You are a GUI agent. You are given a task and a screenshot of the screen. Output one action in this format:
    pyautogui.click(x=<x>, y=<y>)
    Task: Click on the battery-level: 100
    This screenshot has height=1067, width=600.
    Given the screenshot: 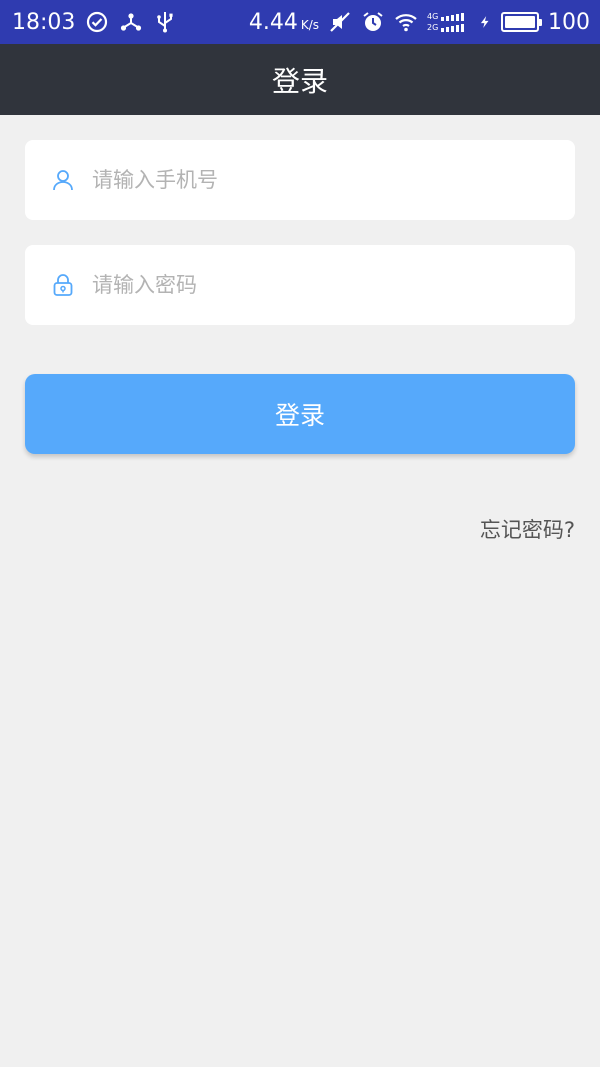 What is the action you would take?
    pyautogui.click(x=569, y=22)
    